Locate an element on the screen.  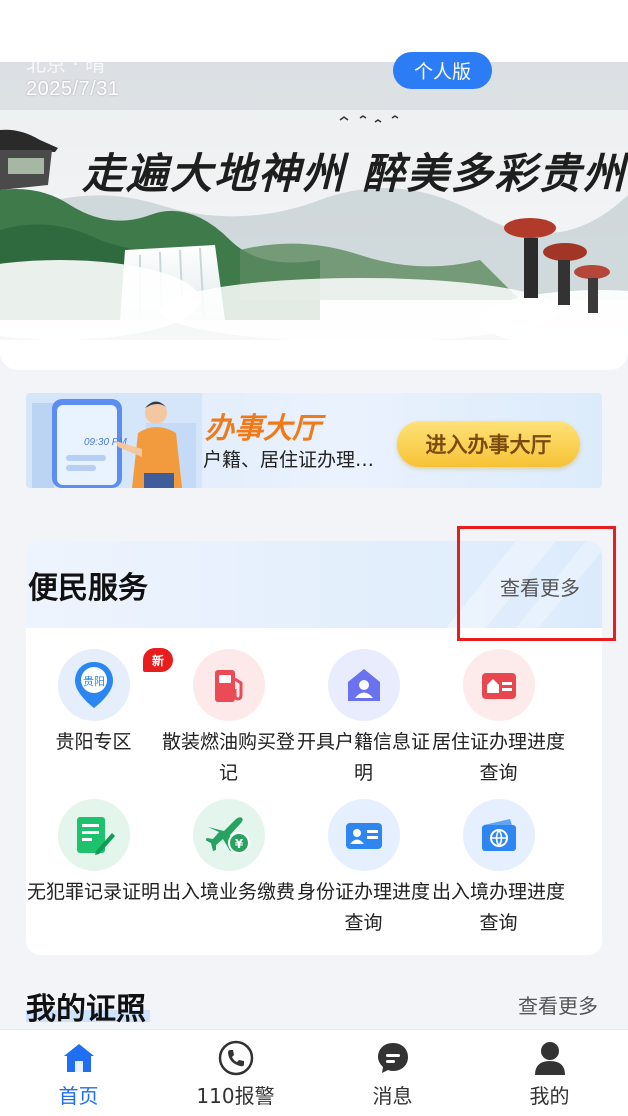
service-bulk-fuel: 散装燃油购买登记 is located at coordinates (228, 724).